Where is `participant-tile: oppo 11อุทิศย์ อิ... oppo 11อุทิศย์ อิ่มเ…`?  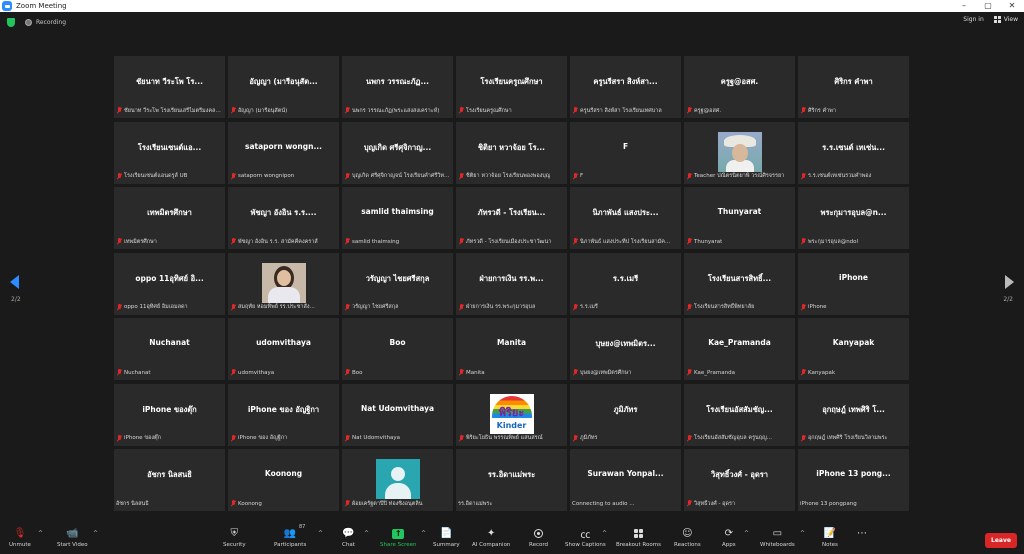
participant-tile: oppo 11อุทิศย์ อิ... oppo 11อุทิศย์ อิ่มเ… is located at coordinates (169, 283).